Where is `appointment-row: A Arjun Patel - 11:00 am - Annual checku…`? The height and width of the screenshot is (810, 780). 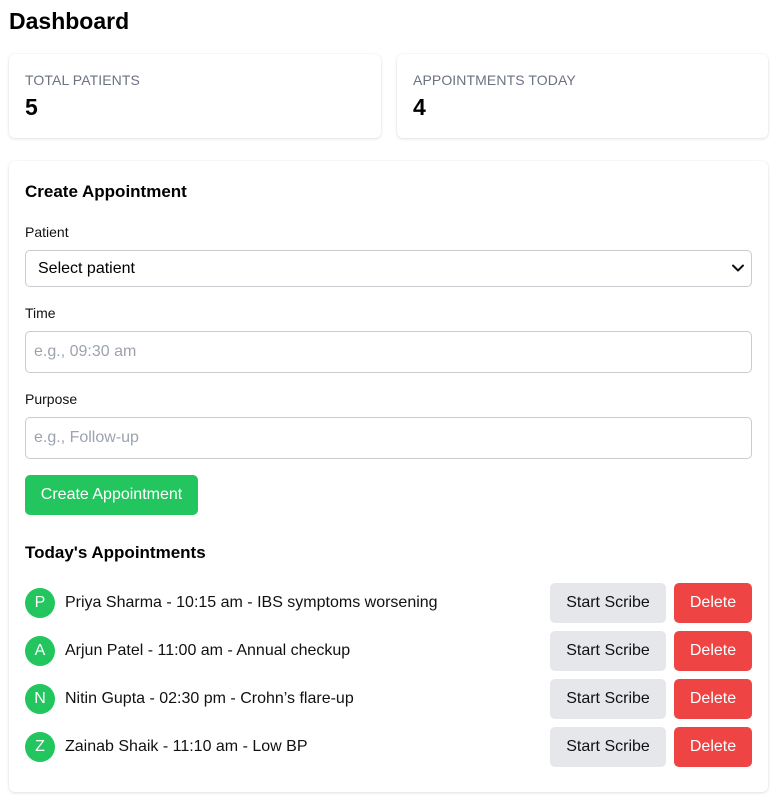 appointment-row: A Arjun Patel - 11:00 am - Annual checku… is located at coordinates (388, 651).